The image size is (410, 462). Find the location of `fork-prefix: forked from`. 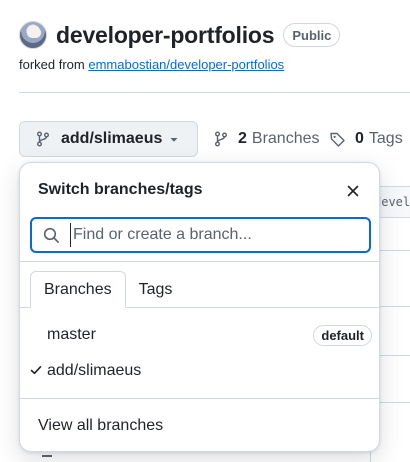

fork-prefix: forked from is located at coordinates (54, 64).